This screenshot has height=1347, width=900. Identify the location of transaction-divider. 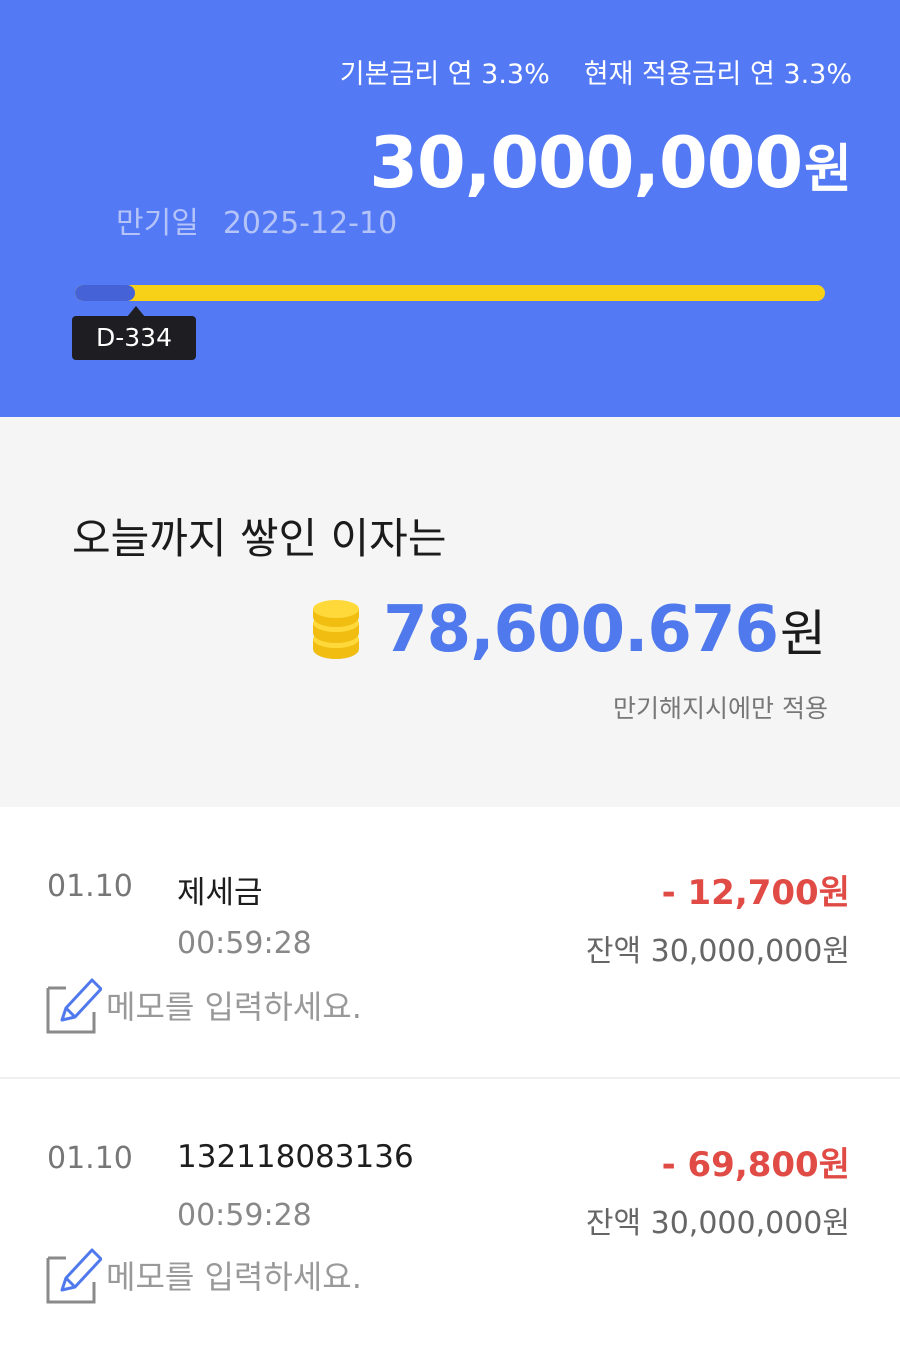
(450, 1078).